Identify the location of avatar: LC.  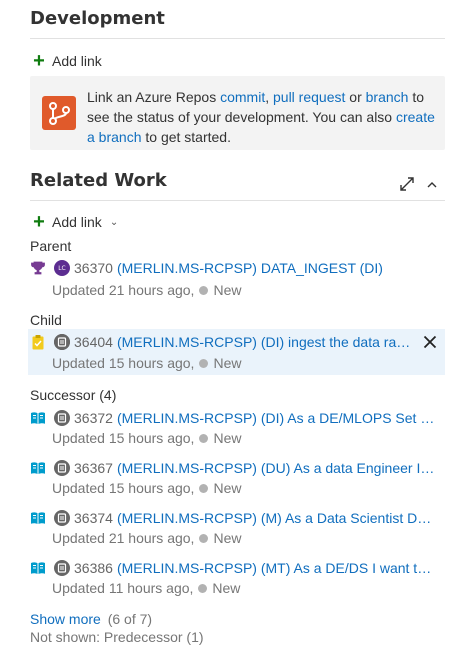
(62, 268).